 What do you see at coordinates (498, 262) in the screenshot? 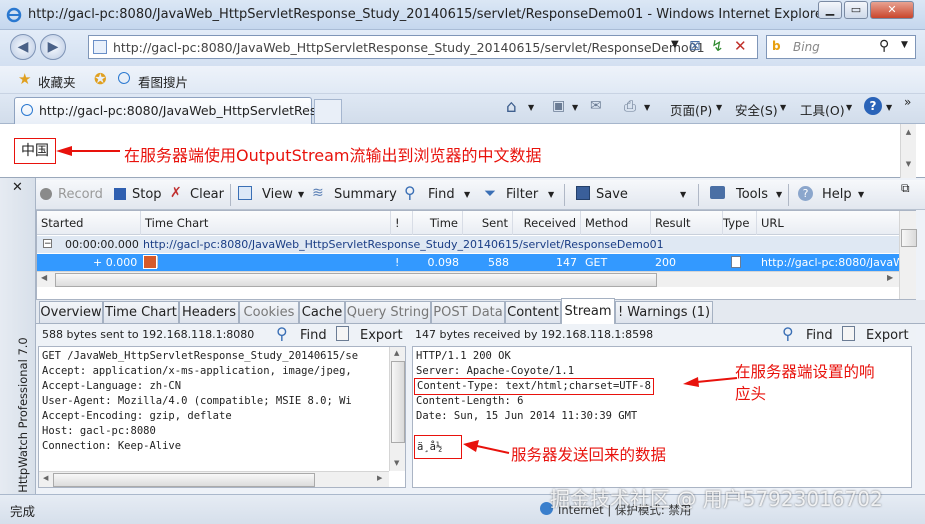
I see `request-sent: 588` at bounding box center [498, 262].